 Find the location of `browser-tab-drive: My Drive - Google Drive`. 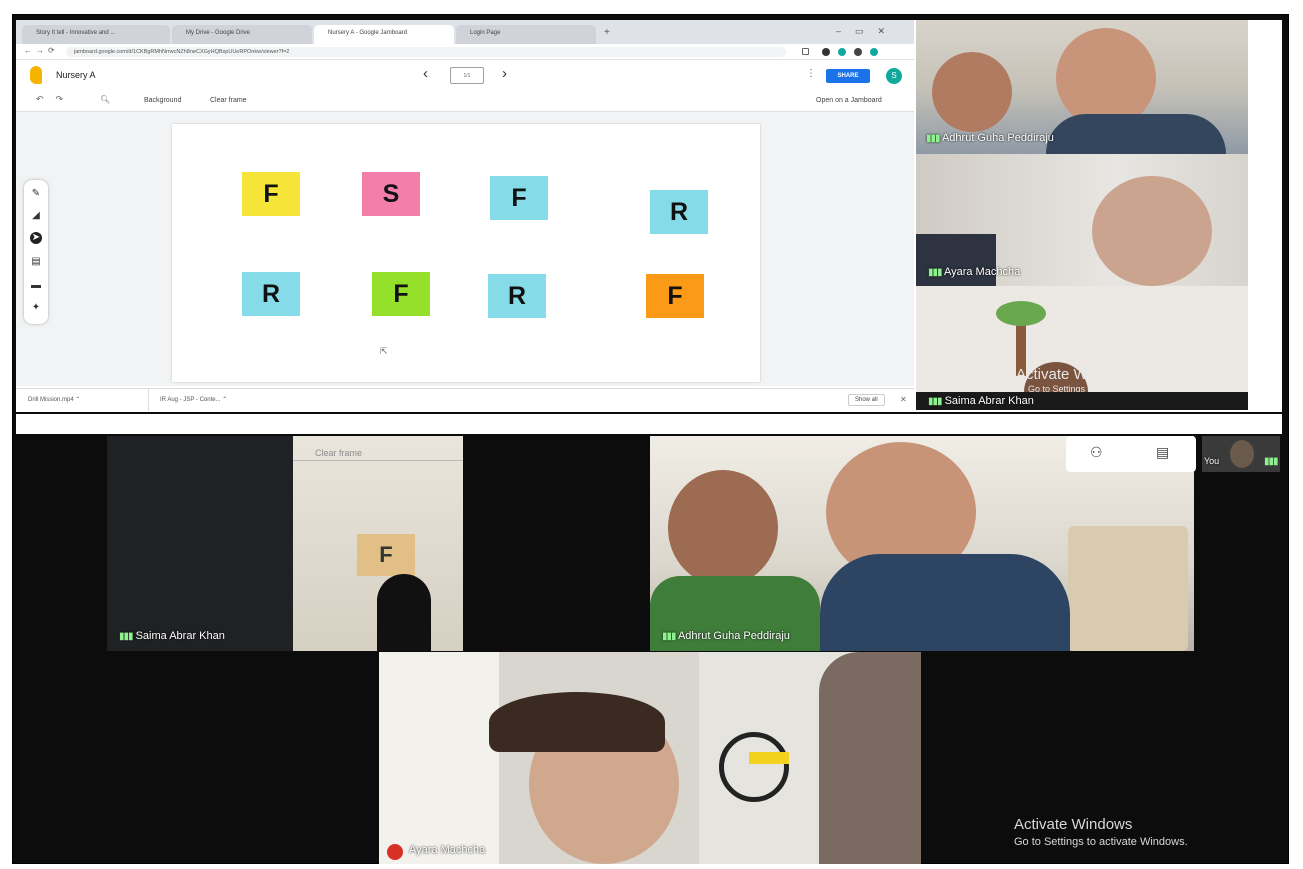

browser-tab-drive: My Drive - Google Drive is located at coordinates (242, 34).